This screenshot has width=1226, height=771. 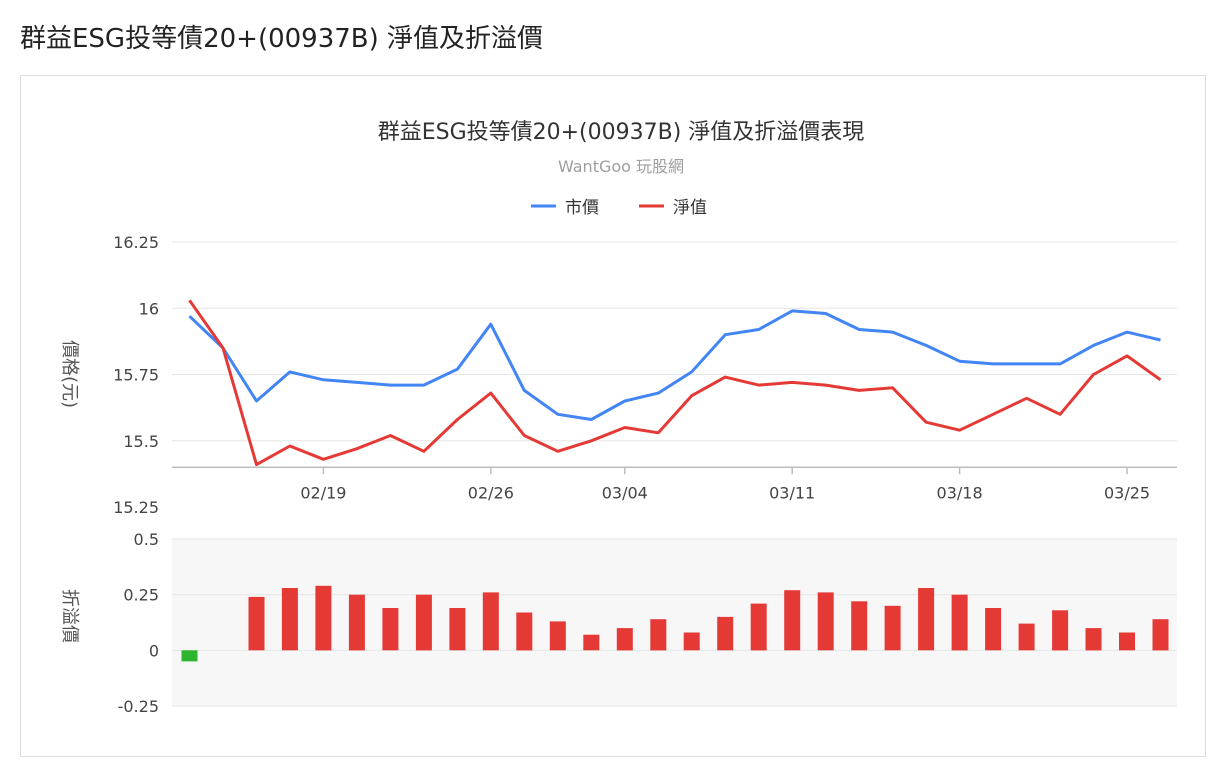 What do you see at coordinates (619, 208) in the screenshot?
I see `legend: 市價 淨值` at bounding box center [619, 208].